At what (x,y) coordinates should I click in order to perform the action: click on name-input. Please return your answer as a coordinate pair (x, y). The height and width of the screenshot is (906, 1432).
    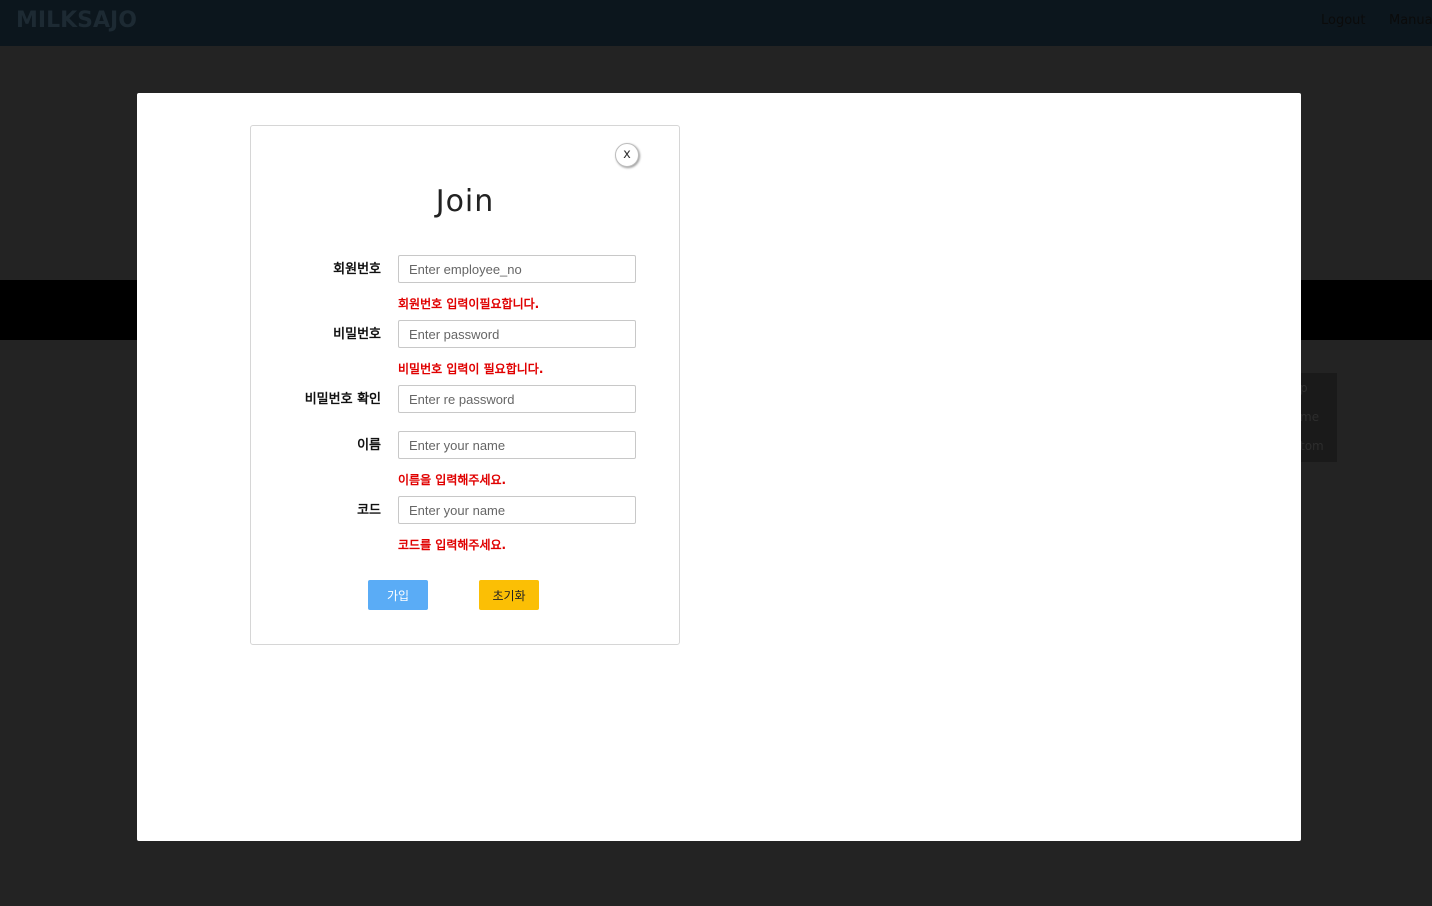
    Looking at the image, I should click on (517, 445).